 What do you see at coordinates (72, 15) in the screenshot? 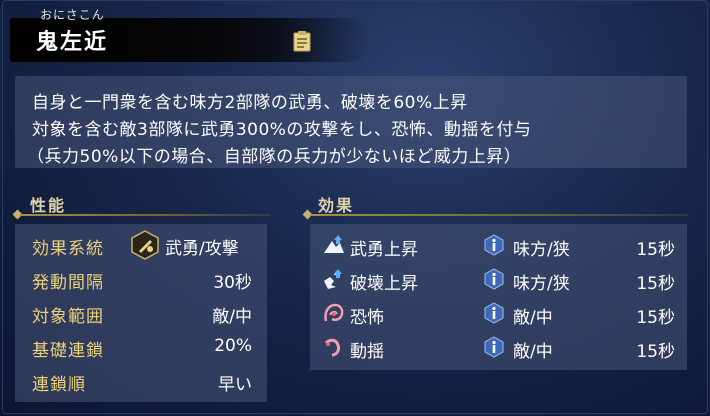
I see `skill-furigana: おにさこん` at bounding box center [72, 15].